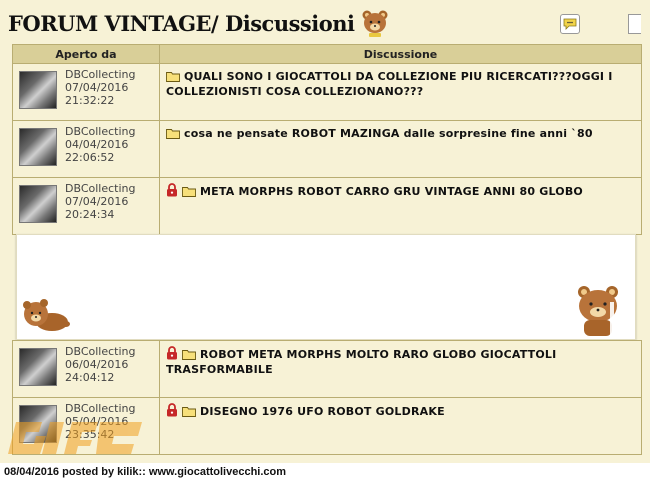 This screenshot has width=650, height=481. I want to click on author-cell: DBCollecting 04/04/2016 22:06:52, so click(86, 149).